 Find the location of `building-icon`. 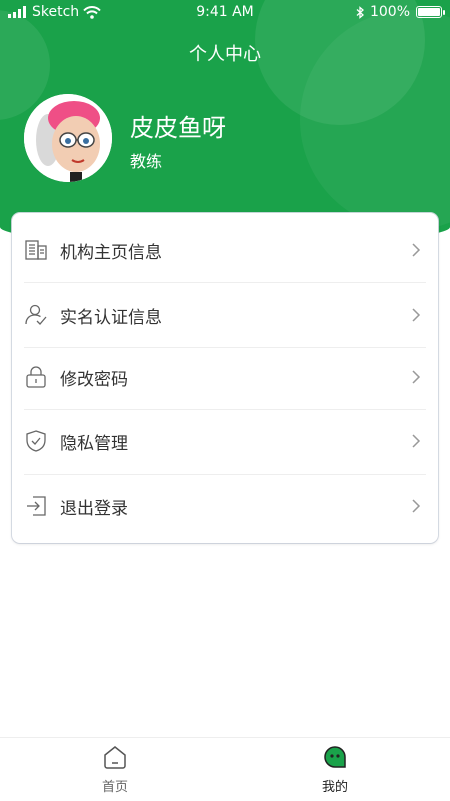

building-icon is located at coordinates (36, 250).